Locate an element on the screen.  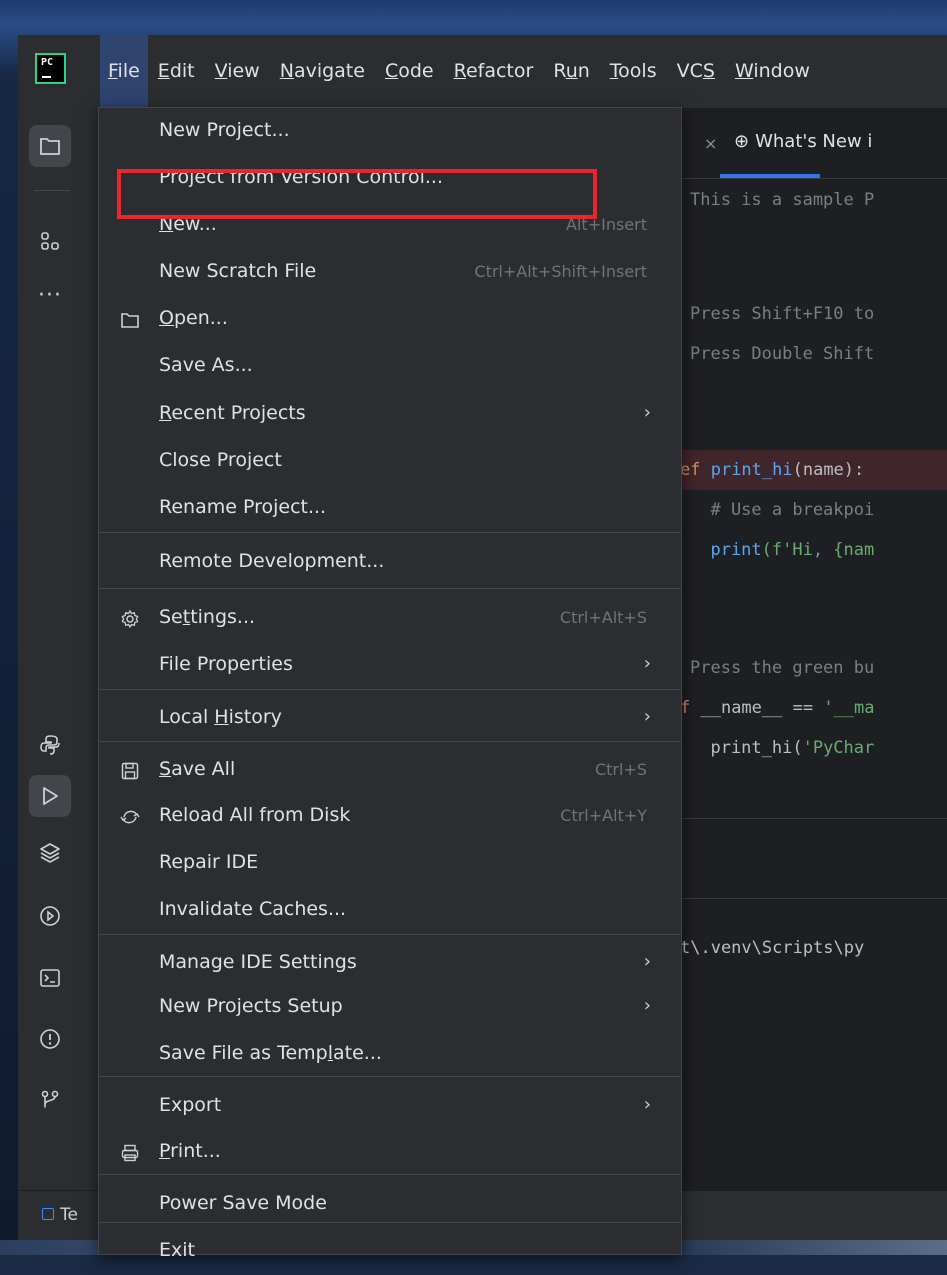
run-output-line: t\.venv\Scripts\py is located at coordinates (772, 948).